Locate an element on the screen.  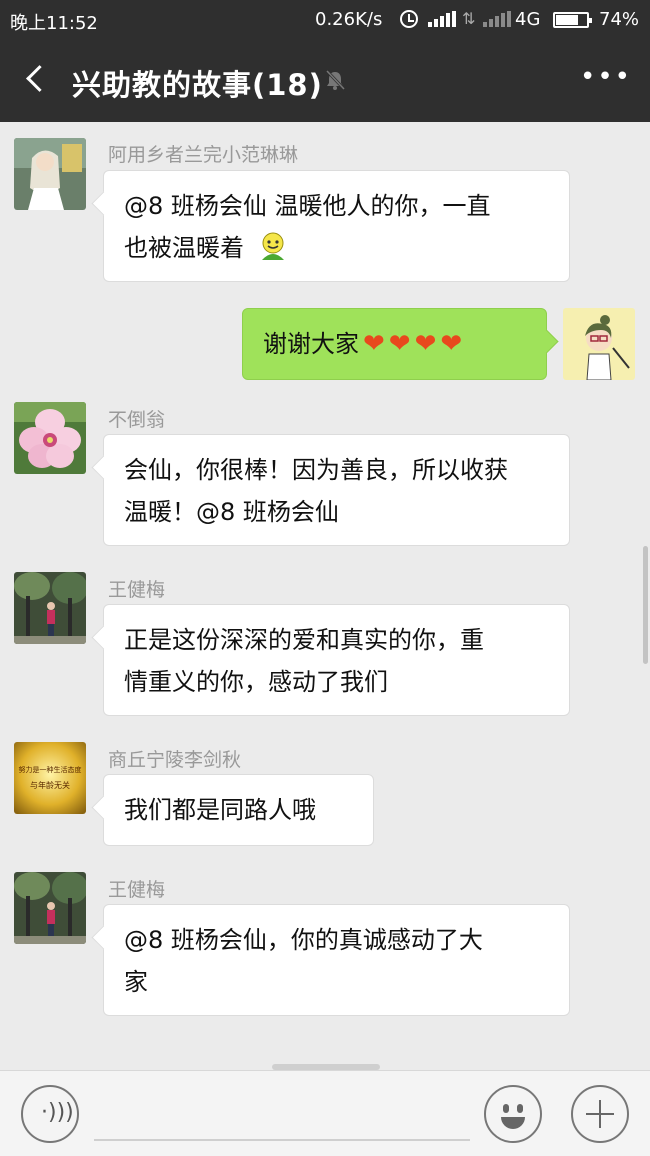
back-button is located at coordinates (35, 79).